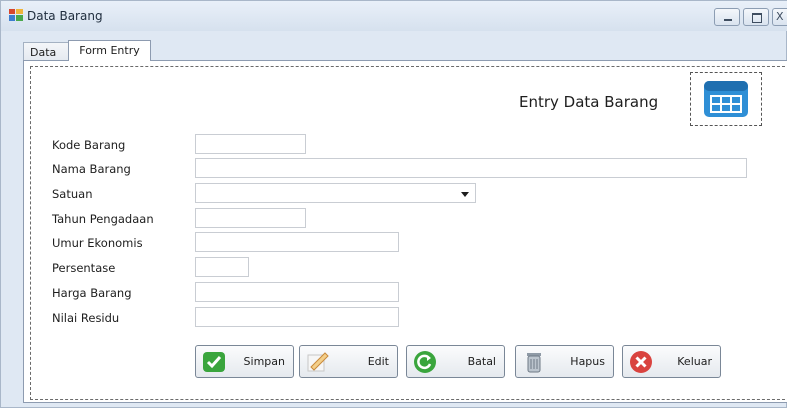 The width and height of the screenshot is (787, 408). What do you see at coordinates (671, 361) in the screenshot?
I see `keluar-button: Keluar` at bounding box center [671, 361].